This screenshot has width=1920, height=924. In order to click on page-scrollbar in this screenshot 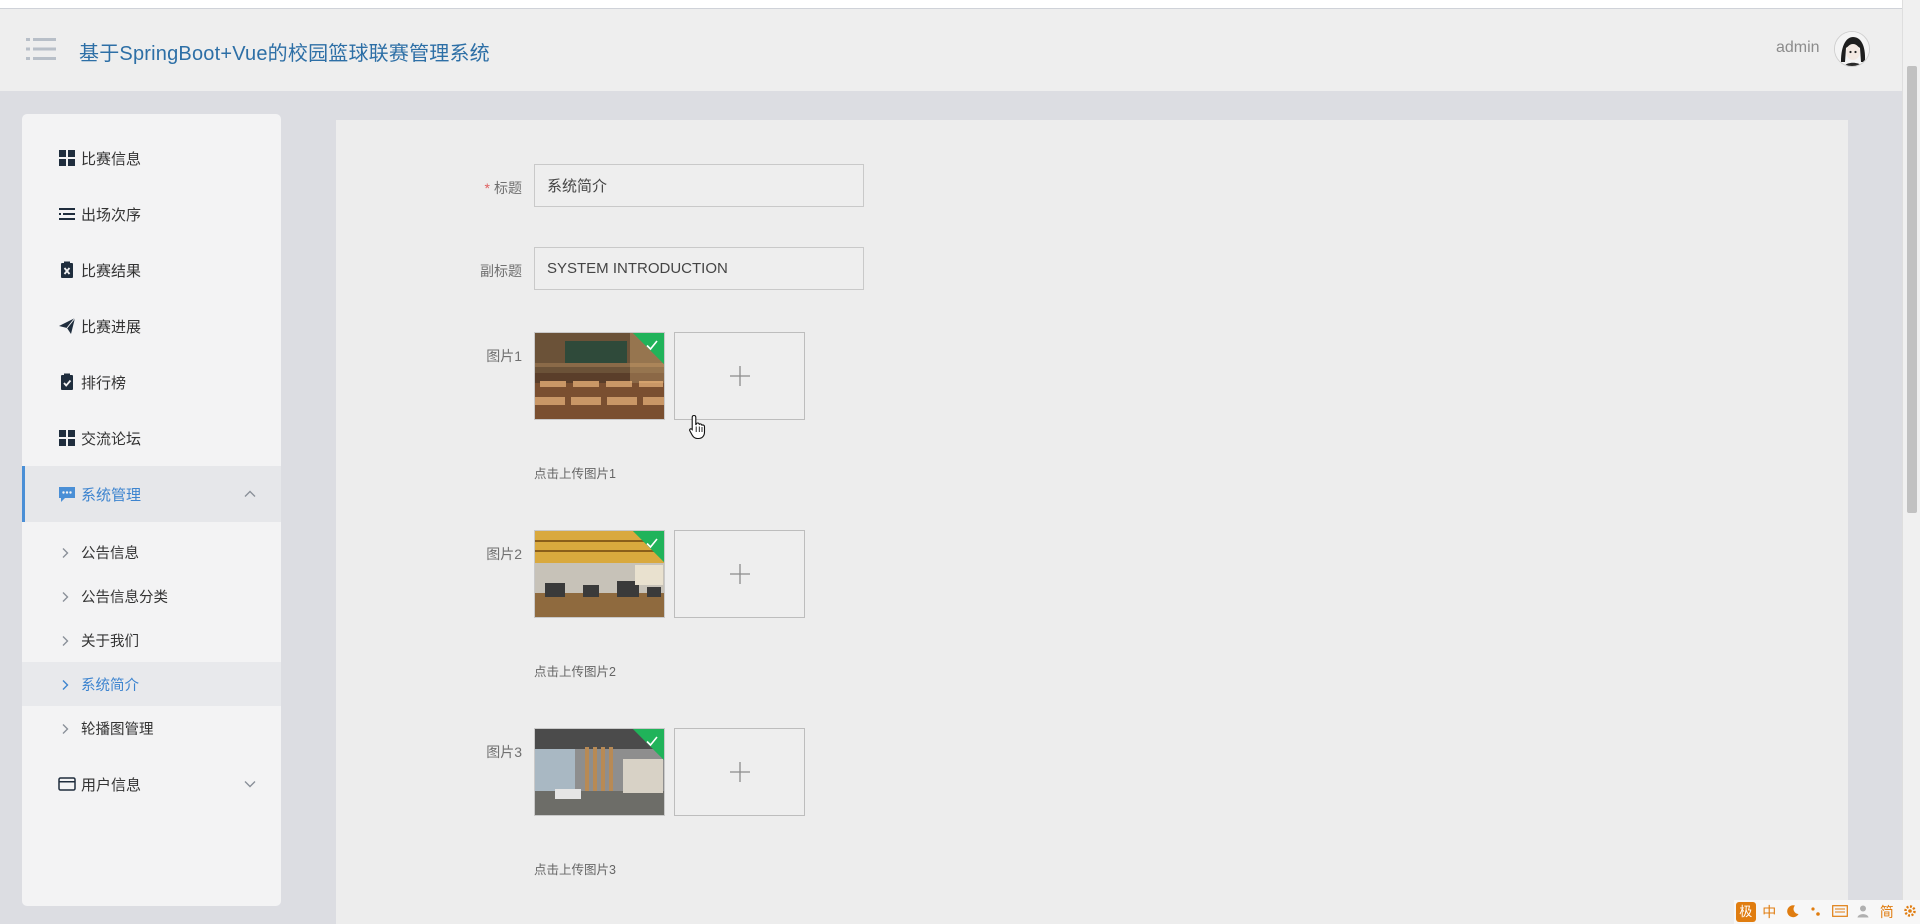, I will do `click(1911, 462)`.